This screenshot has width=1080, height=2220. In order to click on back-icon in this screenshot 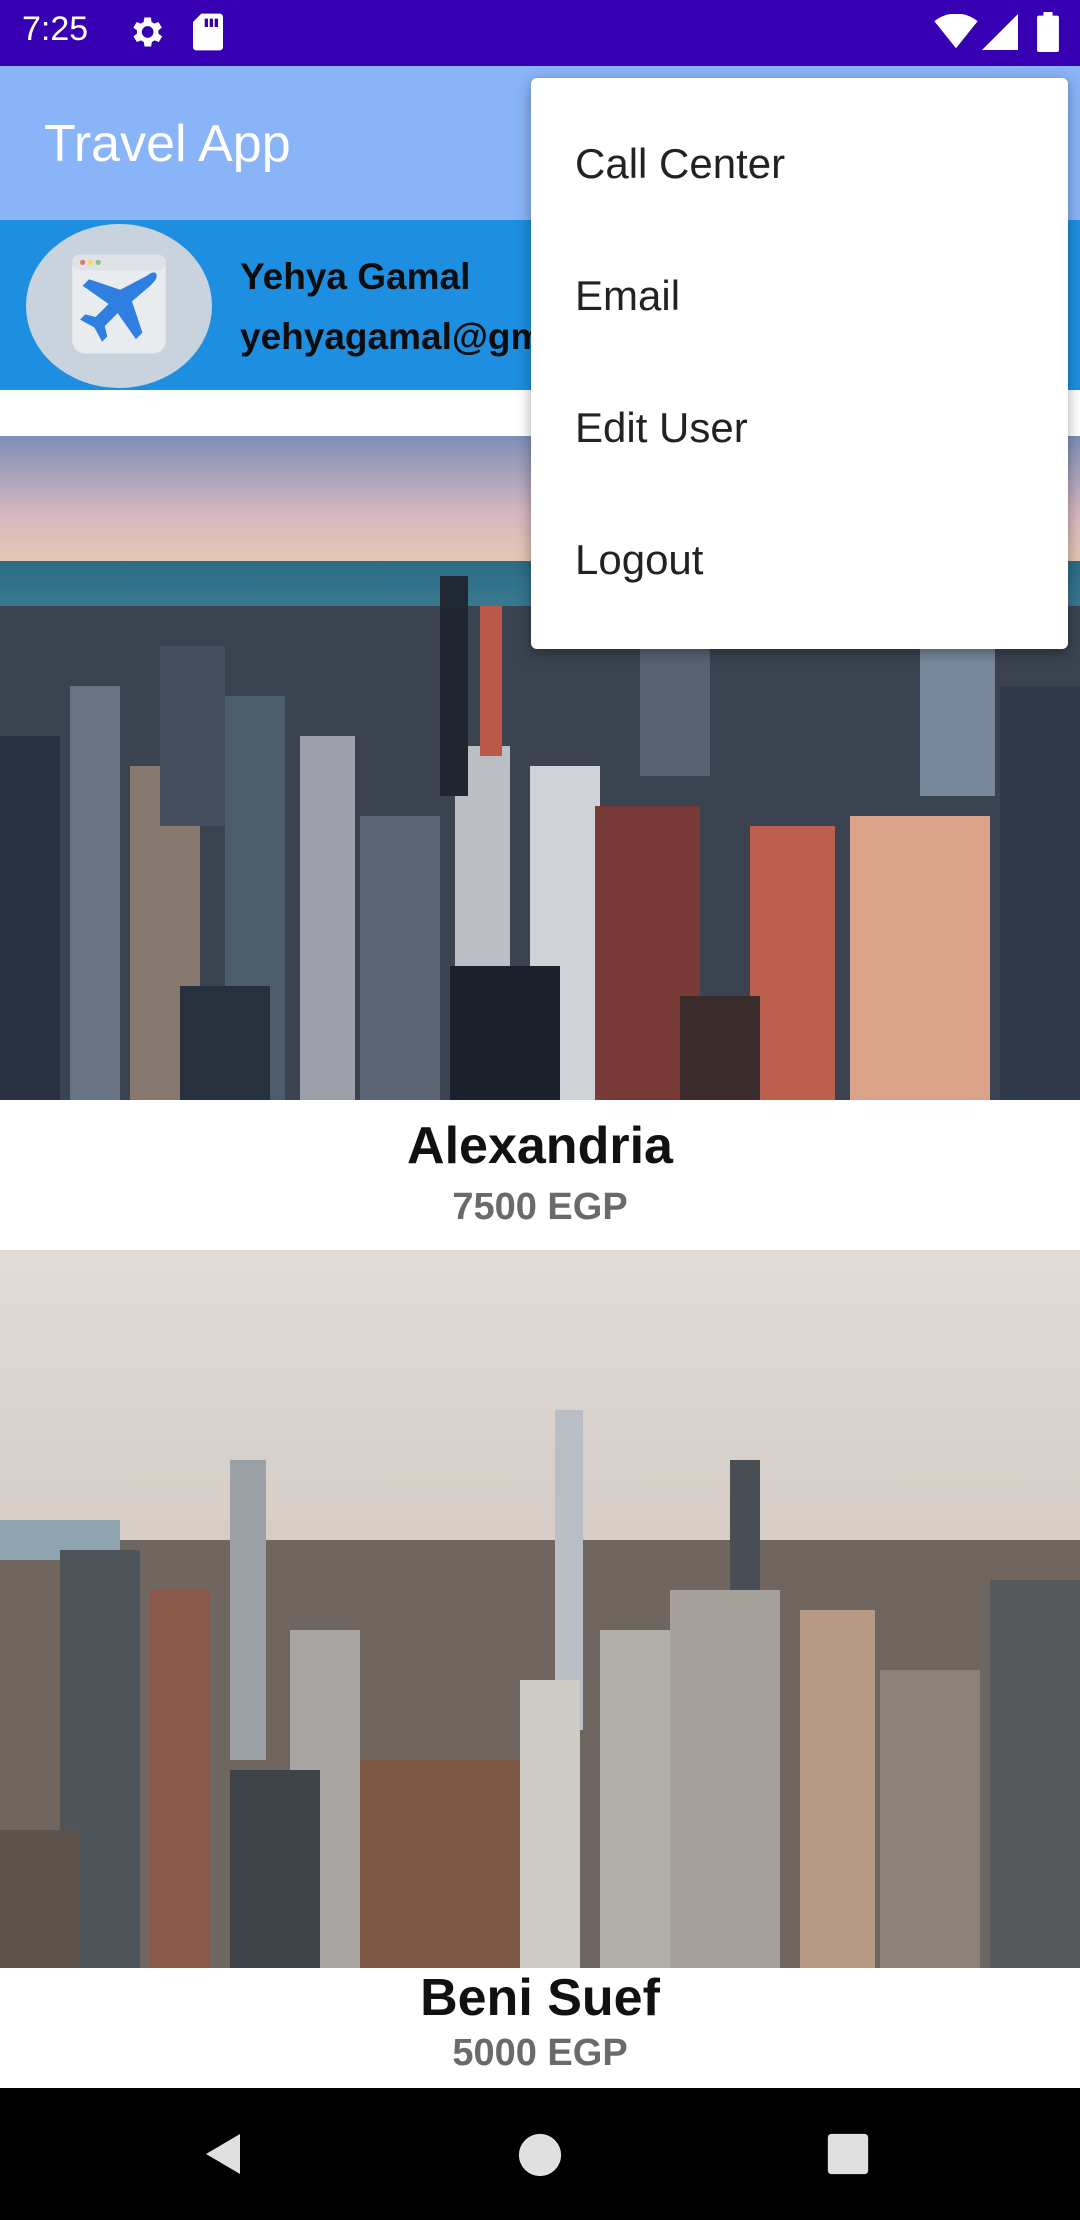, I will do `click(224, 2156)`.